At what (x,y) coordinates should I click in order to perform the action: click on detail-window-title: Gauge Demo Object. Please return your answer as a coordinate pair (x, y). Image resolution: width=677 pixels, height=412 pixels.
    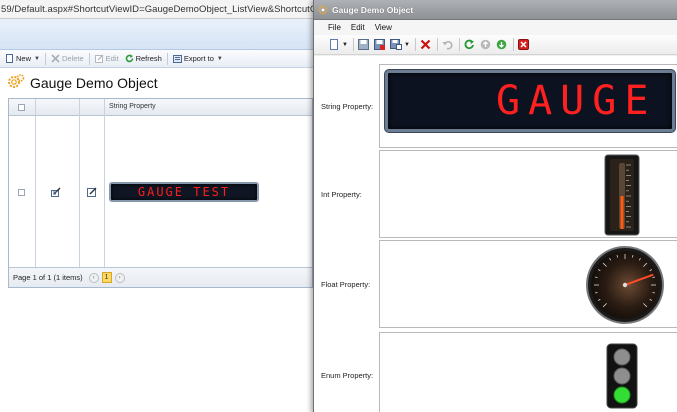
    Looking at the image, I should click on (373, 9).